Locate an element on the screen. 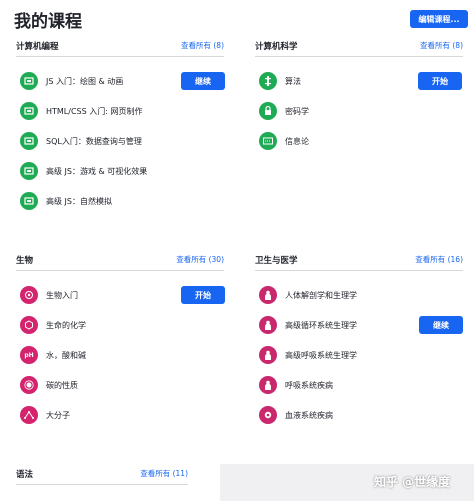 The height and width of the screenshot is (501, 474). course-label: 密码学 is located at coordinates (297, 111).